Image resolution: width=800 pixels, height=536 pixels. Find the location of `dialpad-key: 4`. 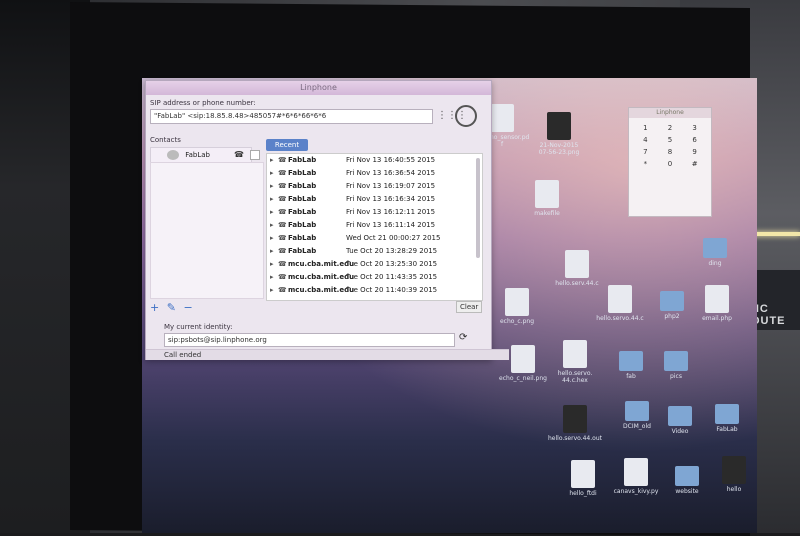

dialpad-key: 4 is located at coordinates (645, 140).